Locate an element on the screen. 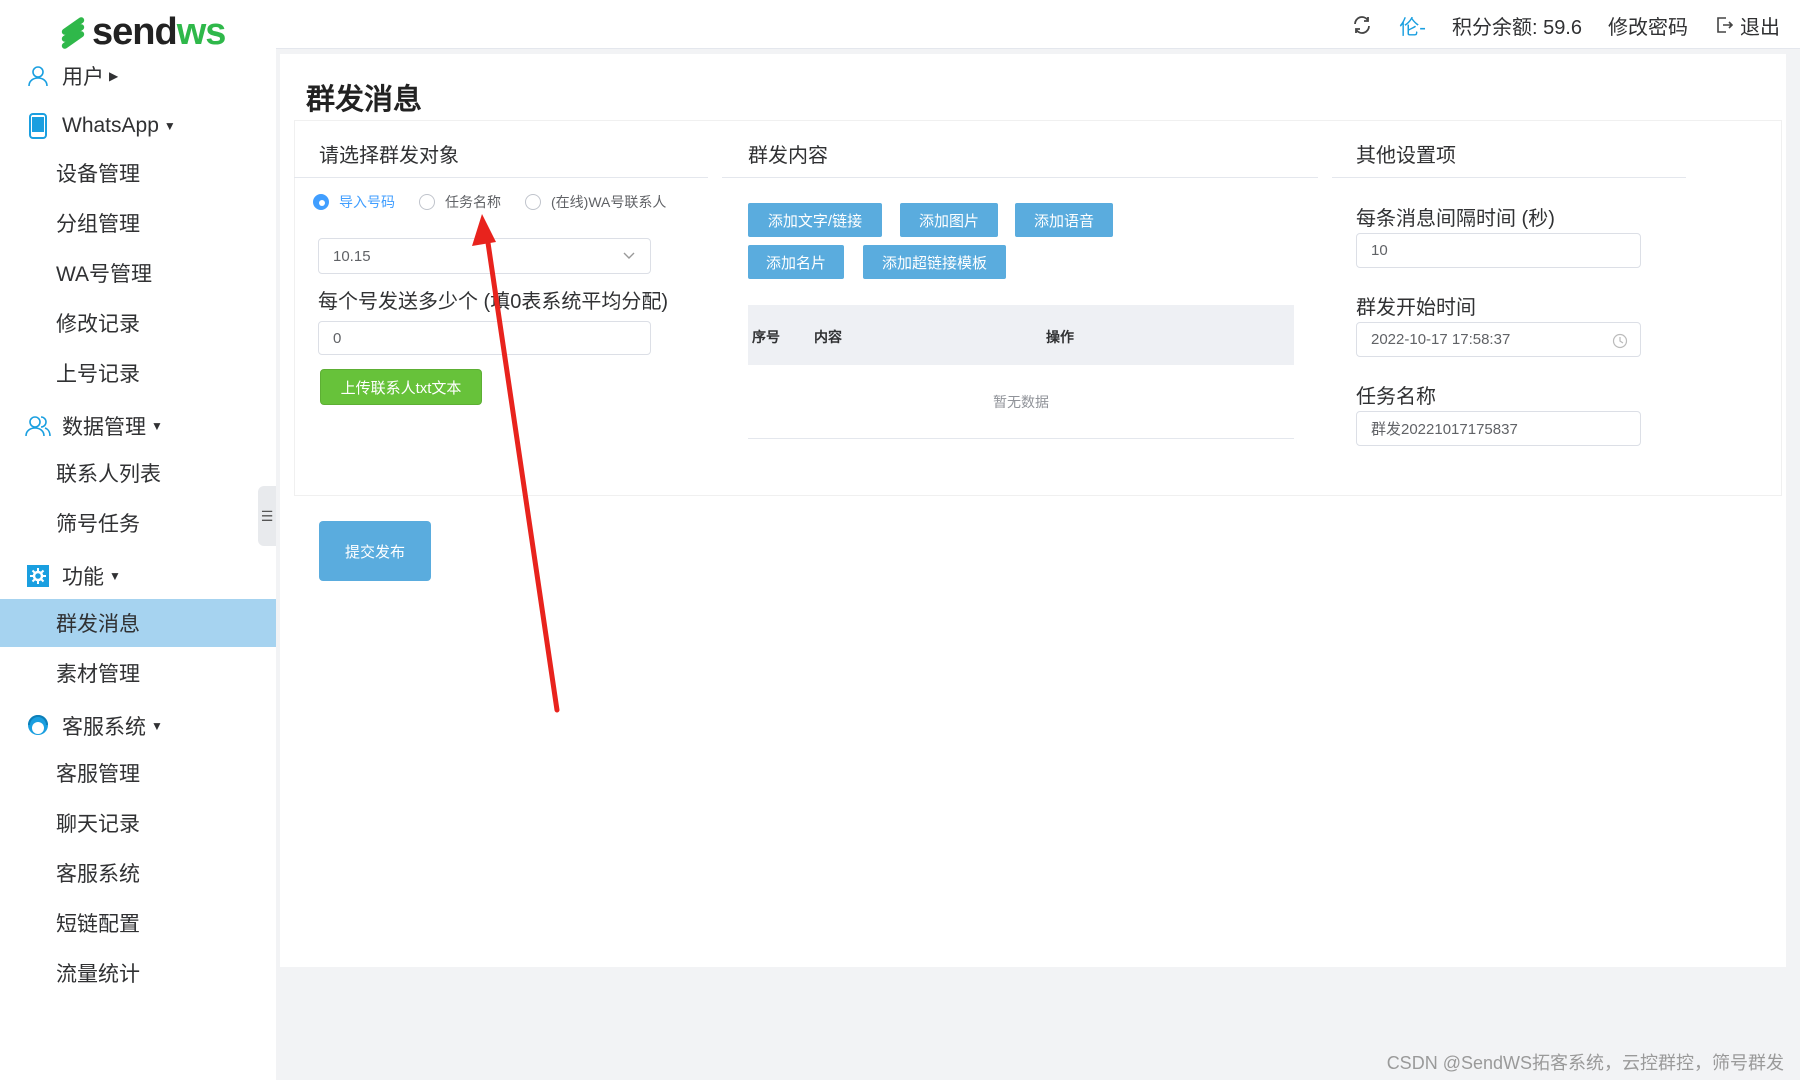  radio-online-contacts: (在线)WA号联系人 is located at coordinates (595, 202).